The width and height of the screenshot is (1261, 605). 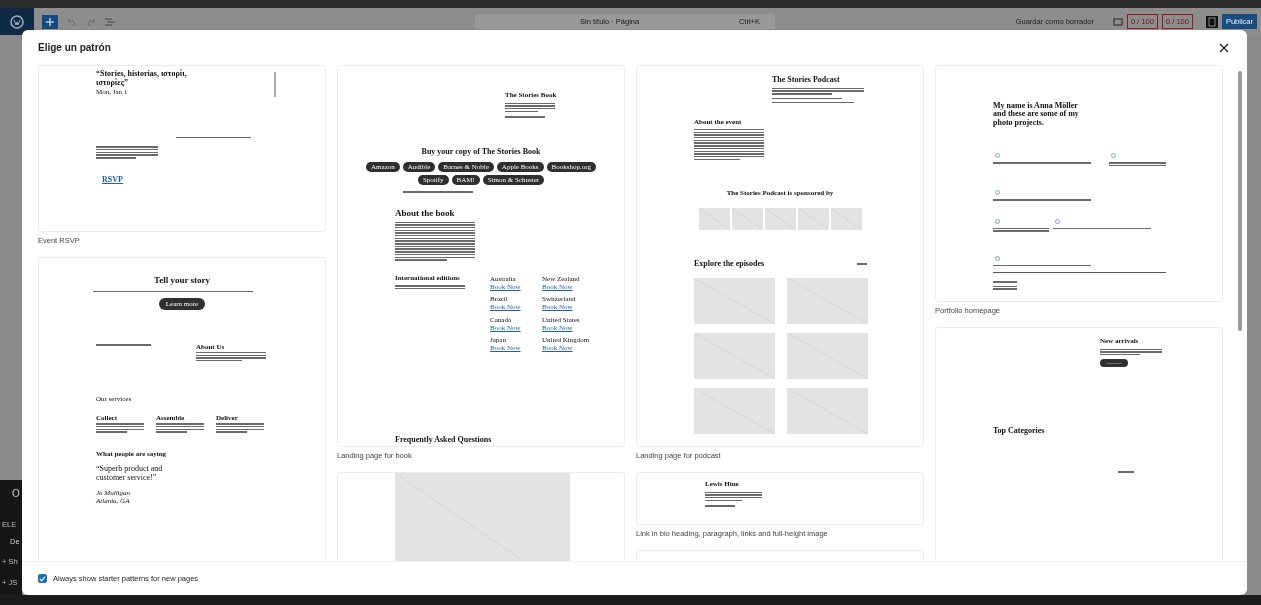 What do you see at coordinates (182, 281) in the screenshot?
I see `preview-heading: Tell your story` at bounding box center [182, 281].